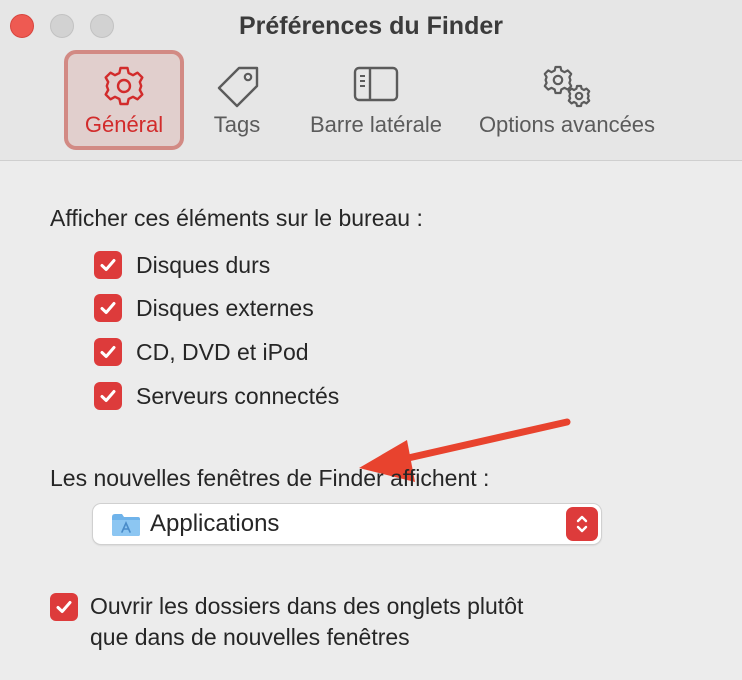  What do you see at coordinates (238, 395) in the screenshot?
I see `checkbox-label: Serveurs connectés` at bounding box center [238, 395].